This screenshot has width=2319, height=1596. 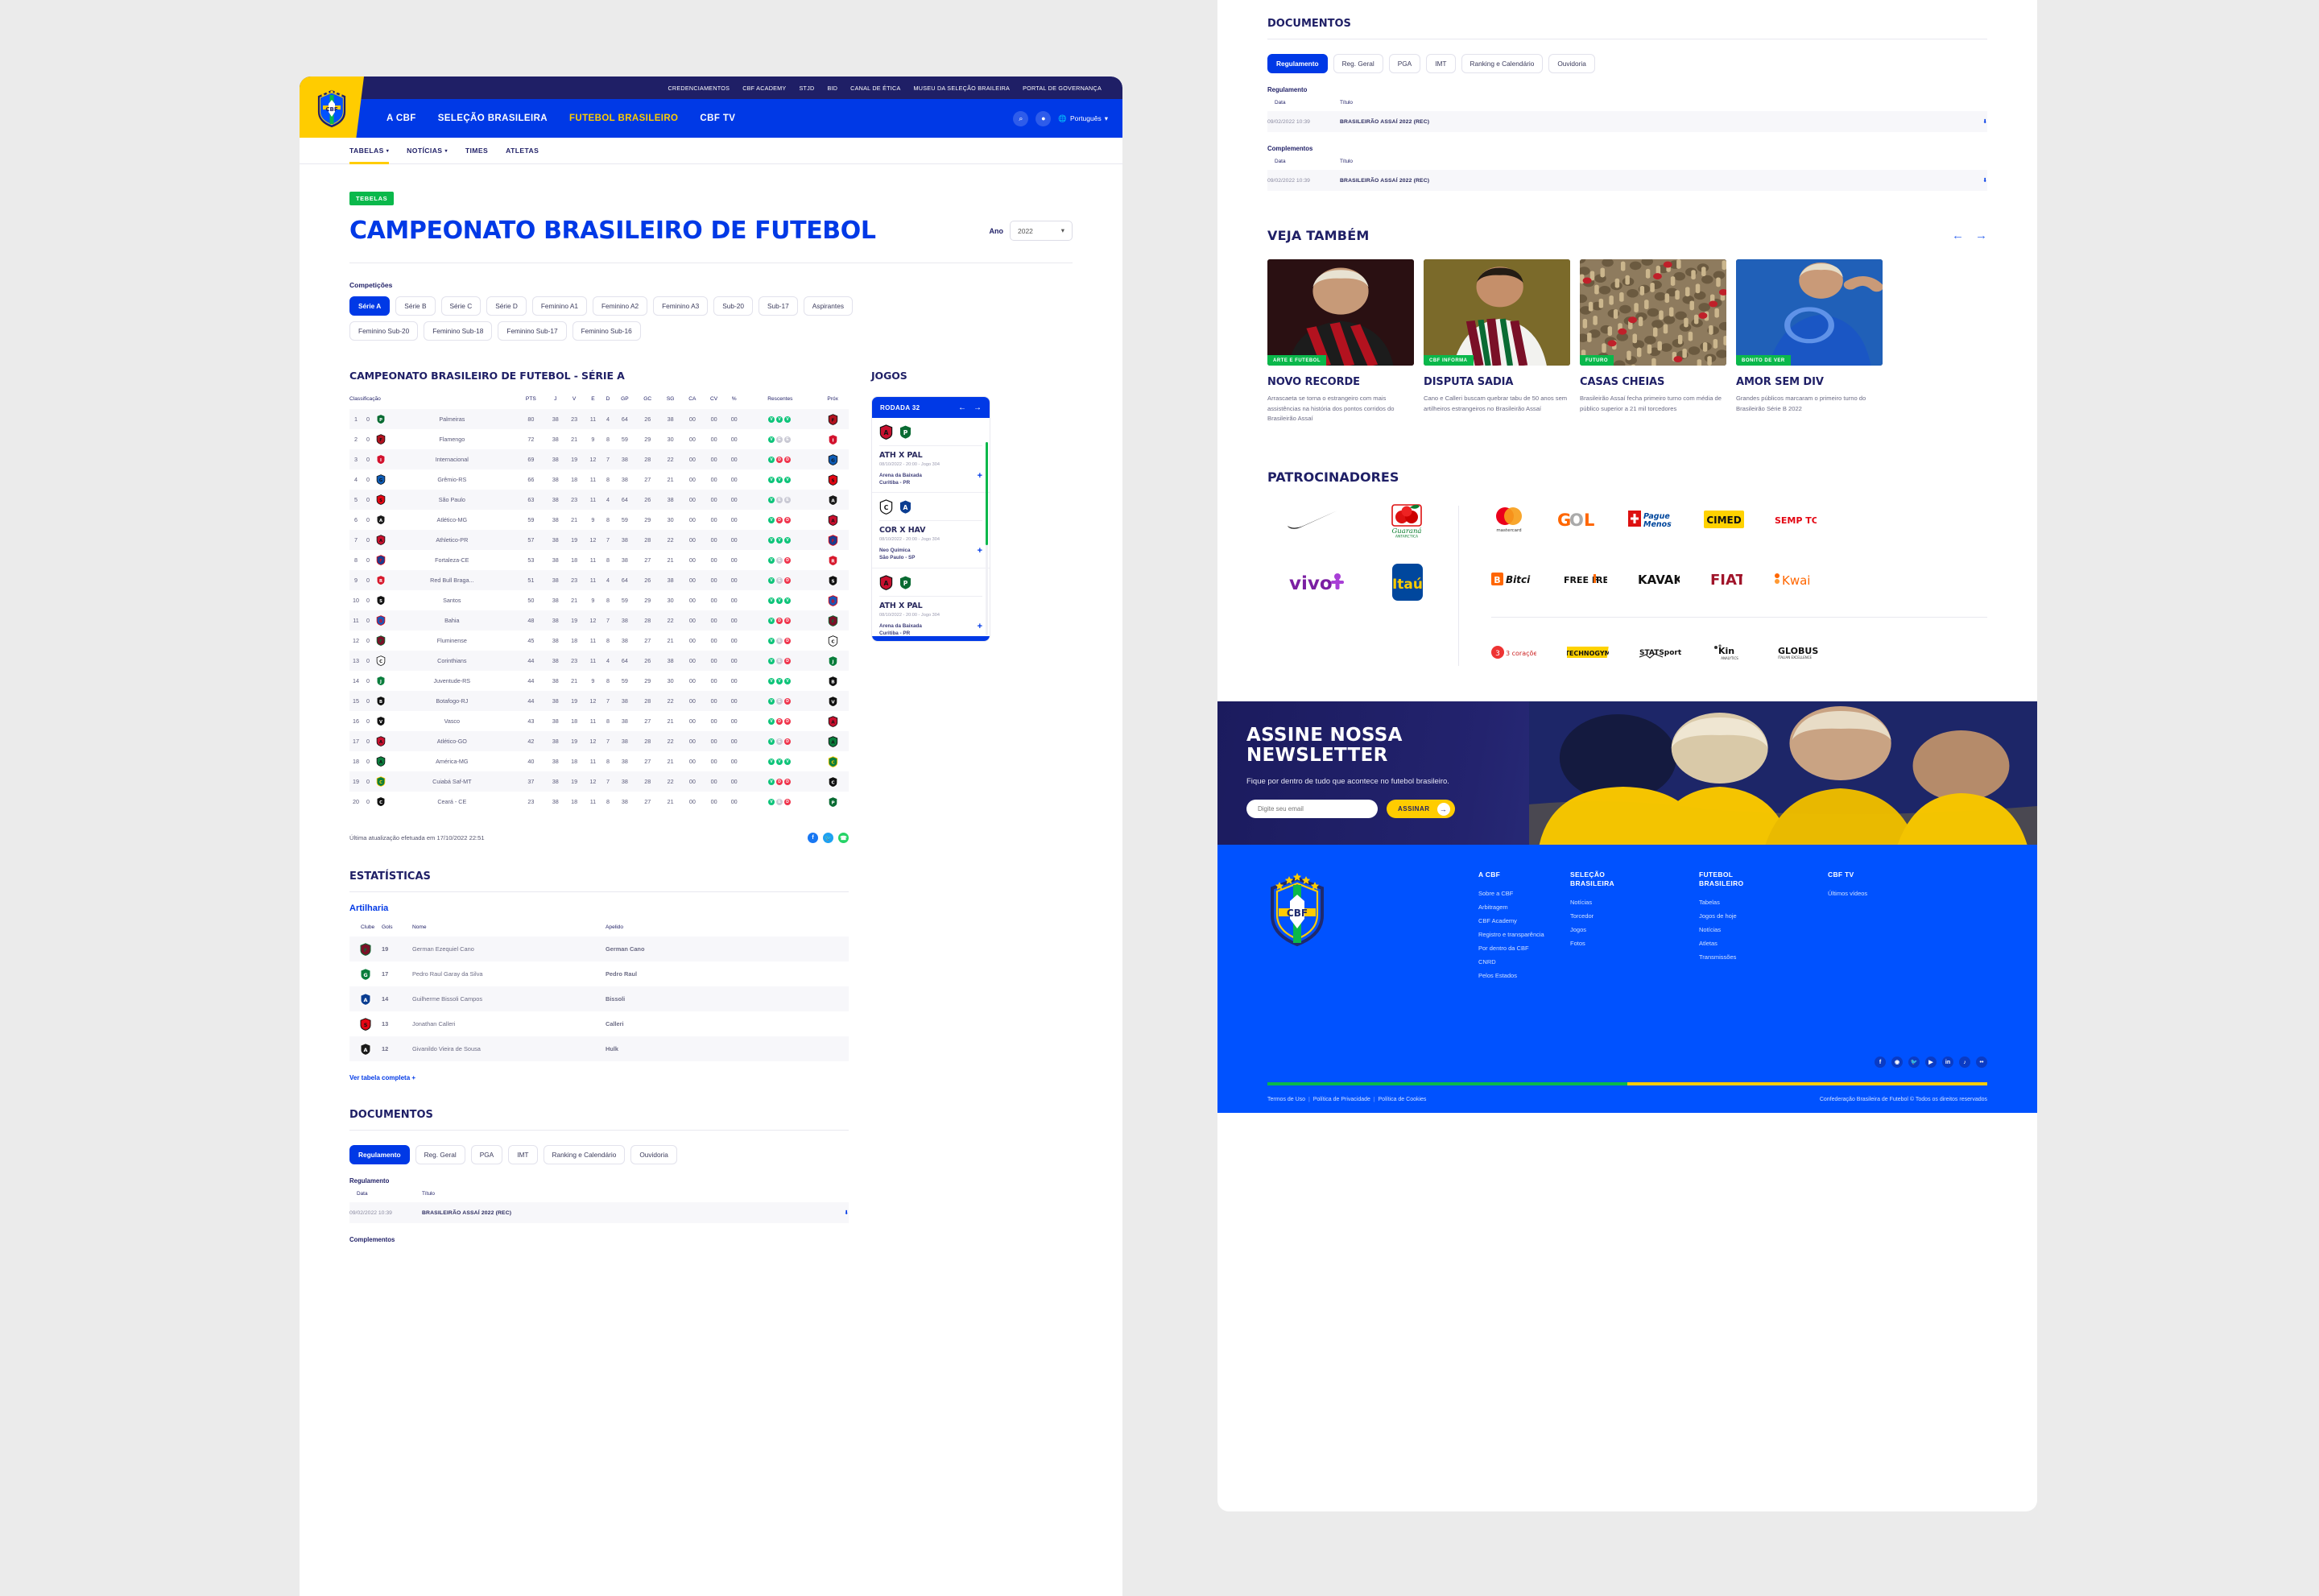 I want to click on sponsor-guarana-antarctica: Guaraná ANTARCTICA, so click(x=1407, y=521).